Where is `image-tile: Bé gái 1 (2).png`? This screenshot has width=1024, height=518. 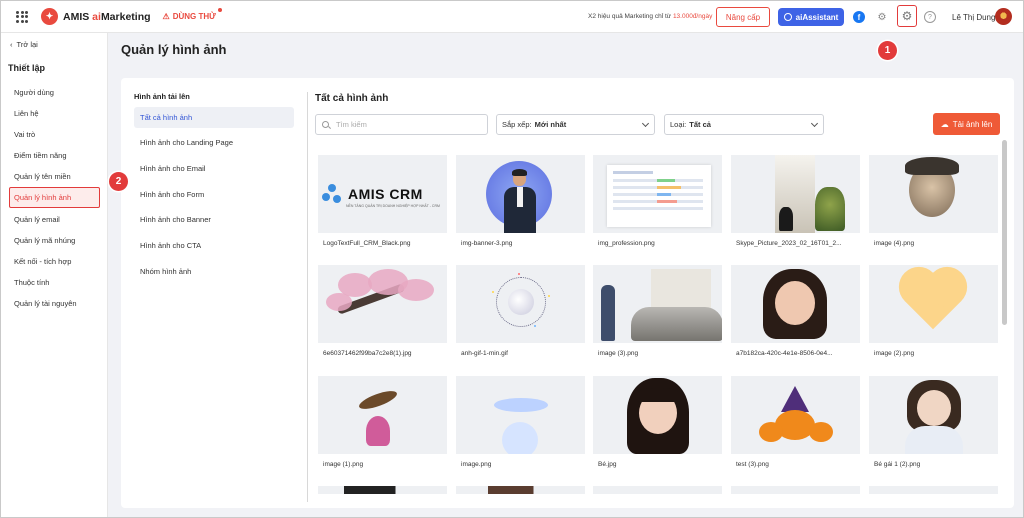 image-tile: Bé gái 1 (2).png is located at coordinates (933, 422).